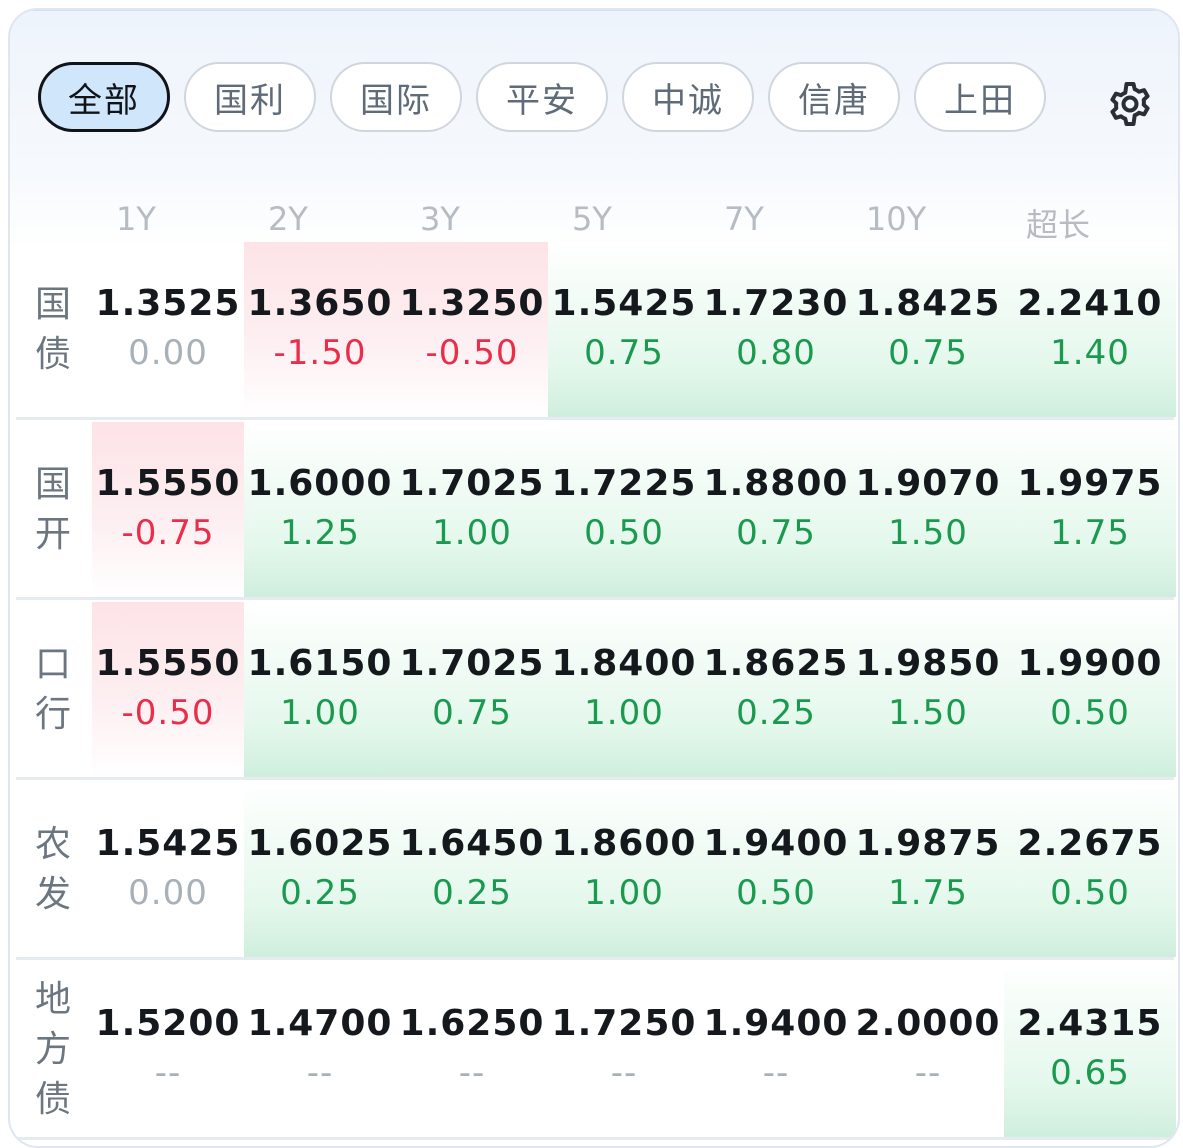  Describe the element at coordinates (776, 1023) in the screenshot. I see `yield-value: 1.9400` at that location.